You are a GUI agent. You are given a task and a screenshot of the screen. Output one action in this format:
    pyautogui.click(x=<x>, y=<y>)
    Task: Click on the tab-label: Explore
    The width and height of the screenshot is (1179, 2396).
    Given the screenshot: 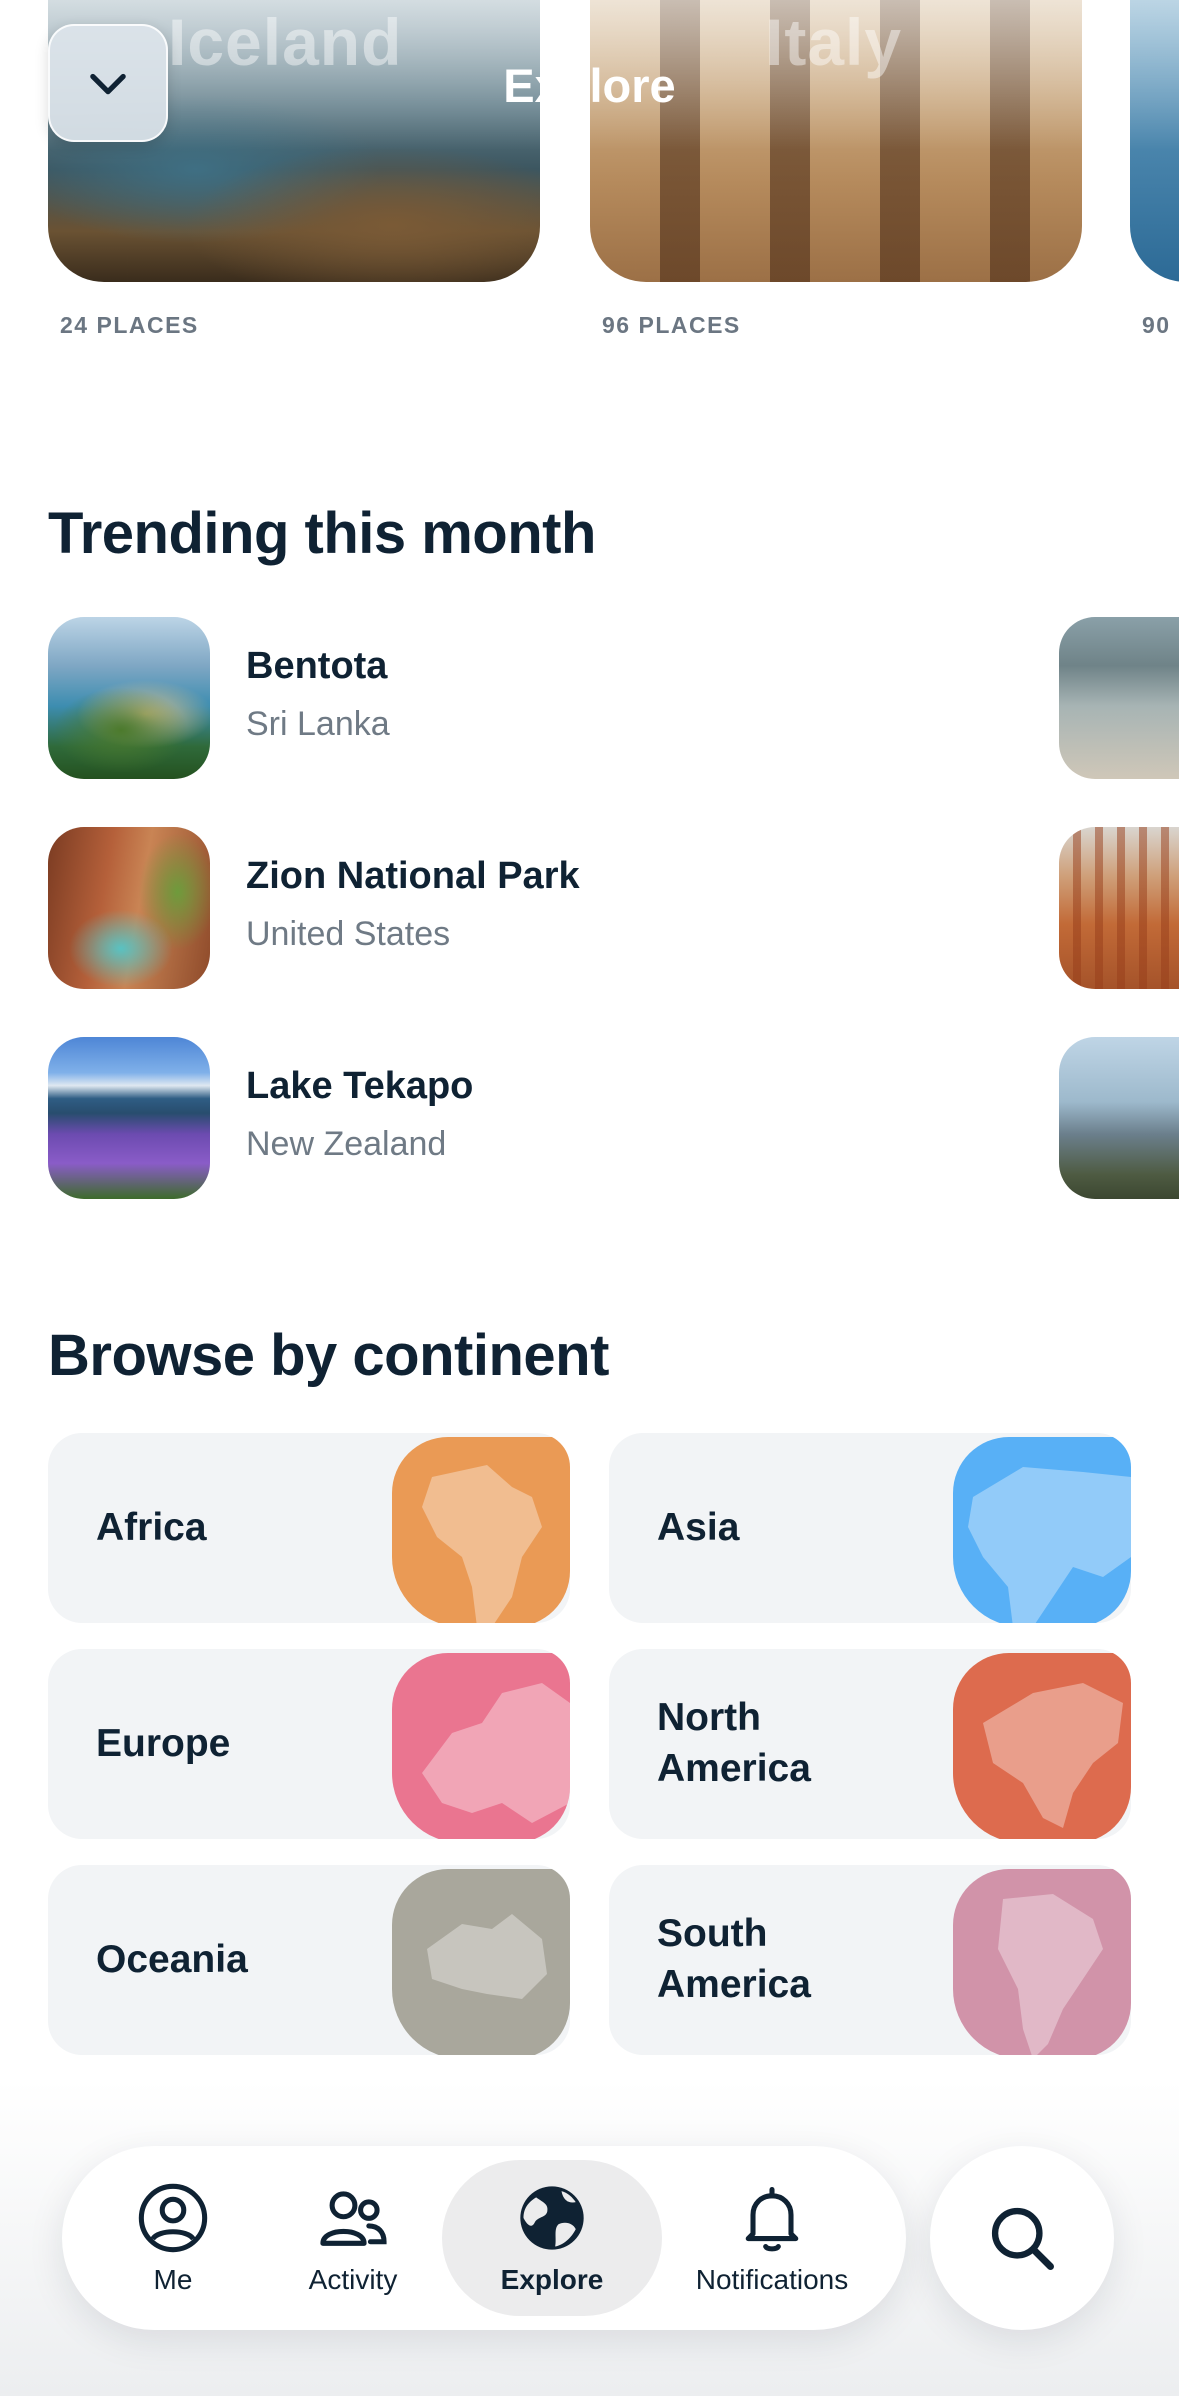 What is the action you would take?
    pyautogui.click(x=552, y=2279)
    